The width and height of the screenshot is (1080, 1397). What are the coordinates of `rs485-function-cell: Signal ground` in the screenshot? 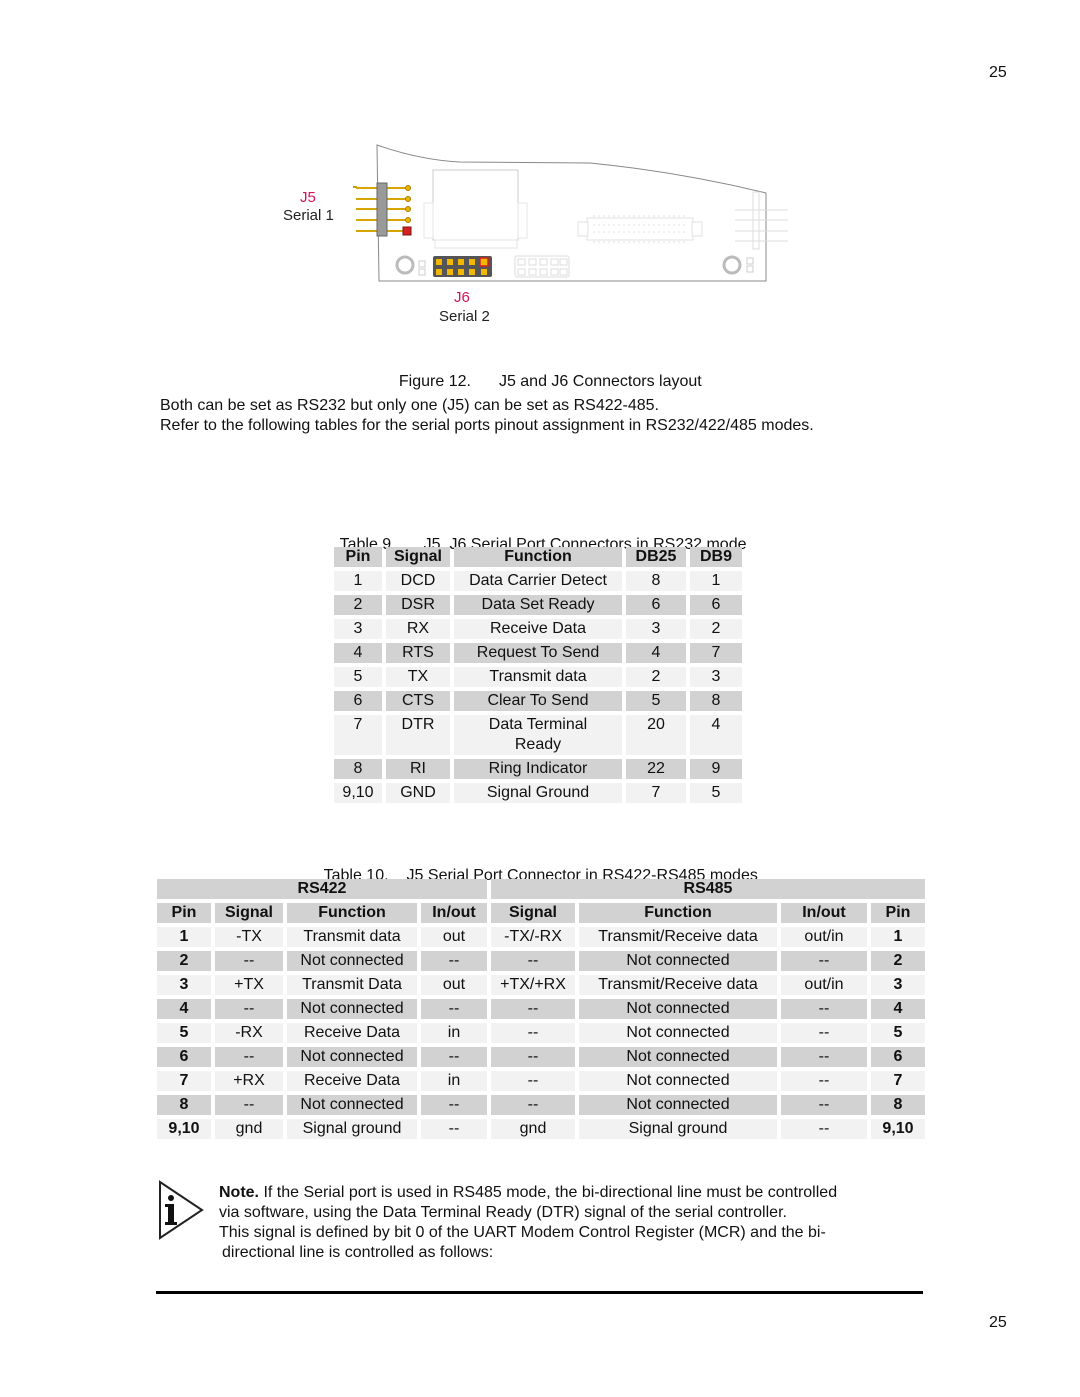 It's located at (678, 1129).